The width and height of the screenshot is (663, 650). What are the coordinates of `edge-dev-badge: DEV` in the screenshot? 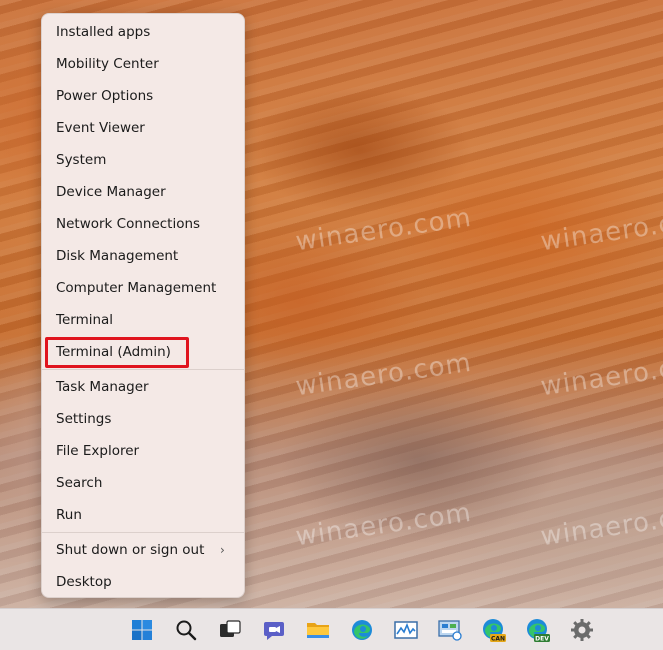 It's located at (542, 639).